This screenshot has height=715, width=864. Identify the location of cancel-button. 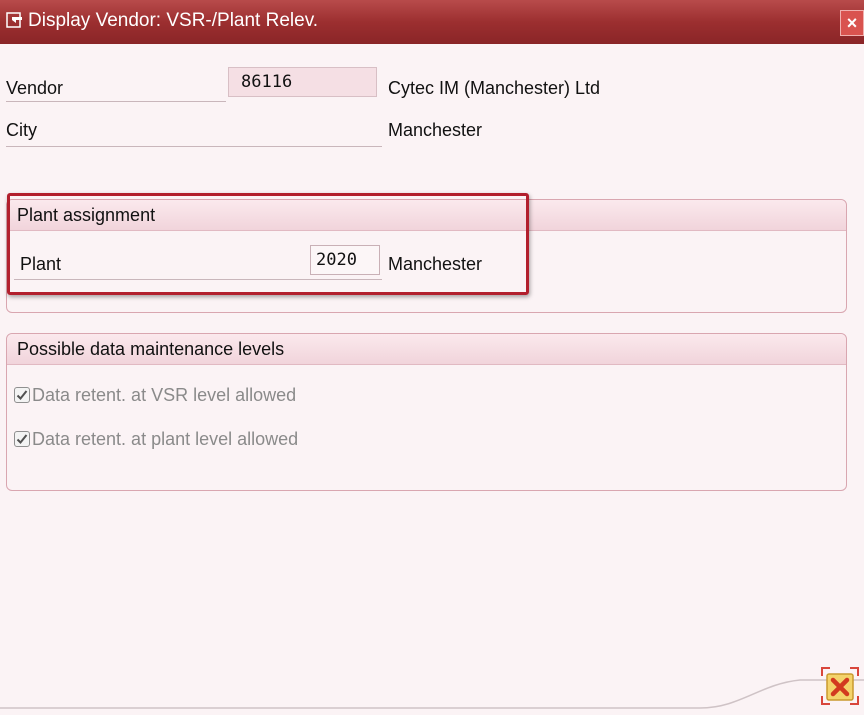
(840, 686).